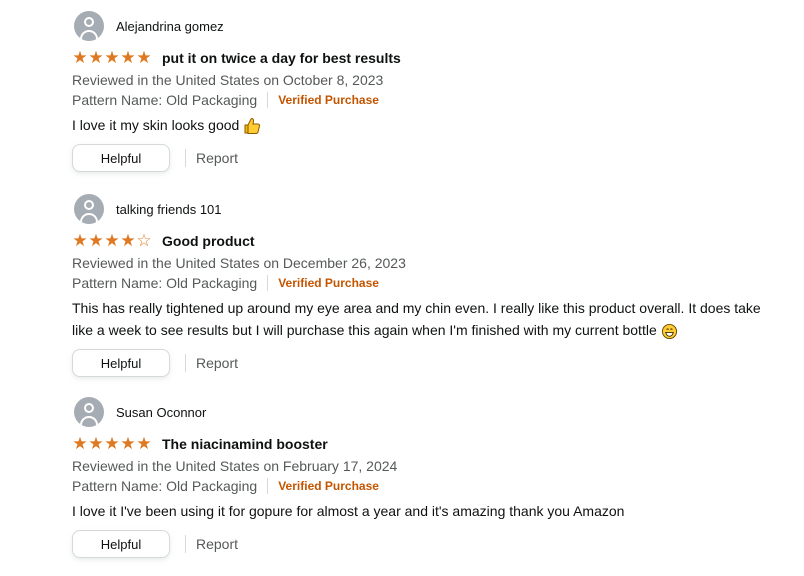 Image resolution: width=804 pixels, height=576 pixels. I want to click on review-body: I love it my skin looks good, so click(422, 125).